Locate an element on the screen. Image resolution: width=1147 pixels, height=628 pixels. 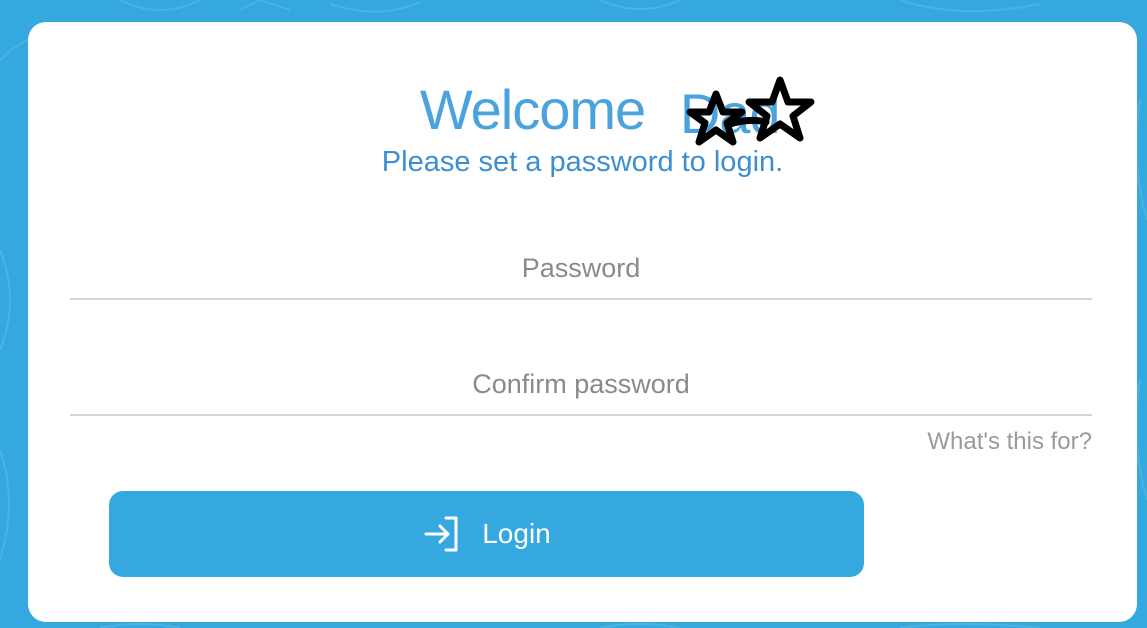
login-button-label: Login is located at coordinates (516, 533).